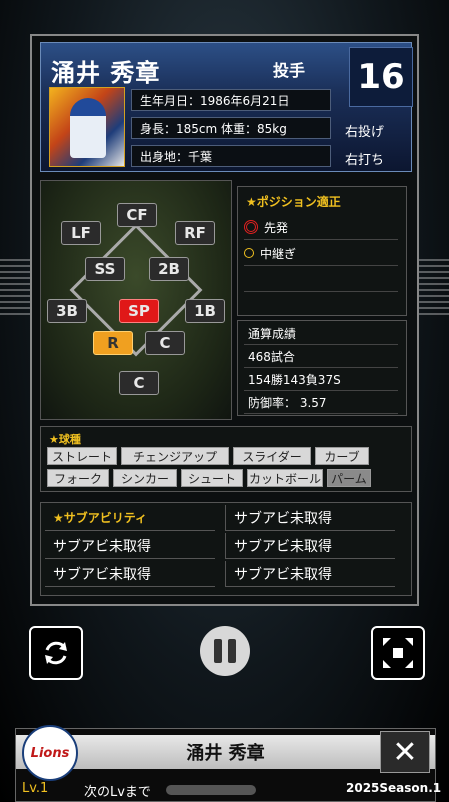  What do you see at coordinates (175, 456) in the screenshot?
I see `pitch-tag: チェンジアップ` at bounding box center [175, 456].